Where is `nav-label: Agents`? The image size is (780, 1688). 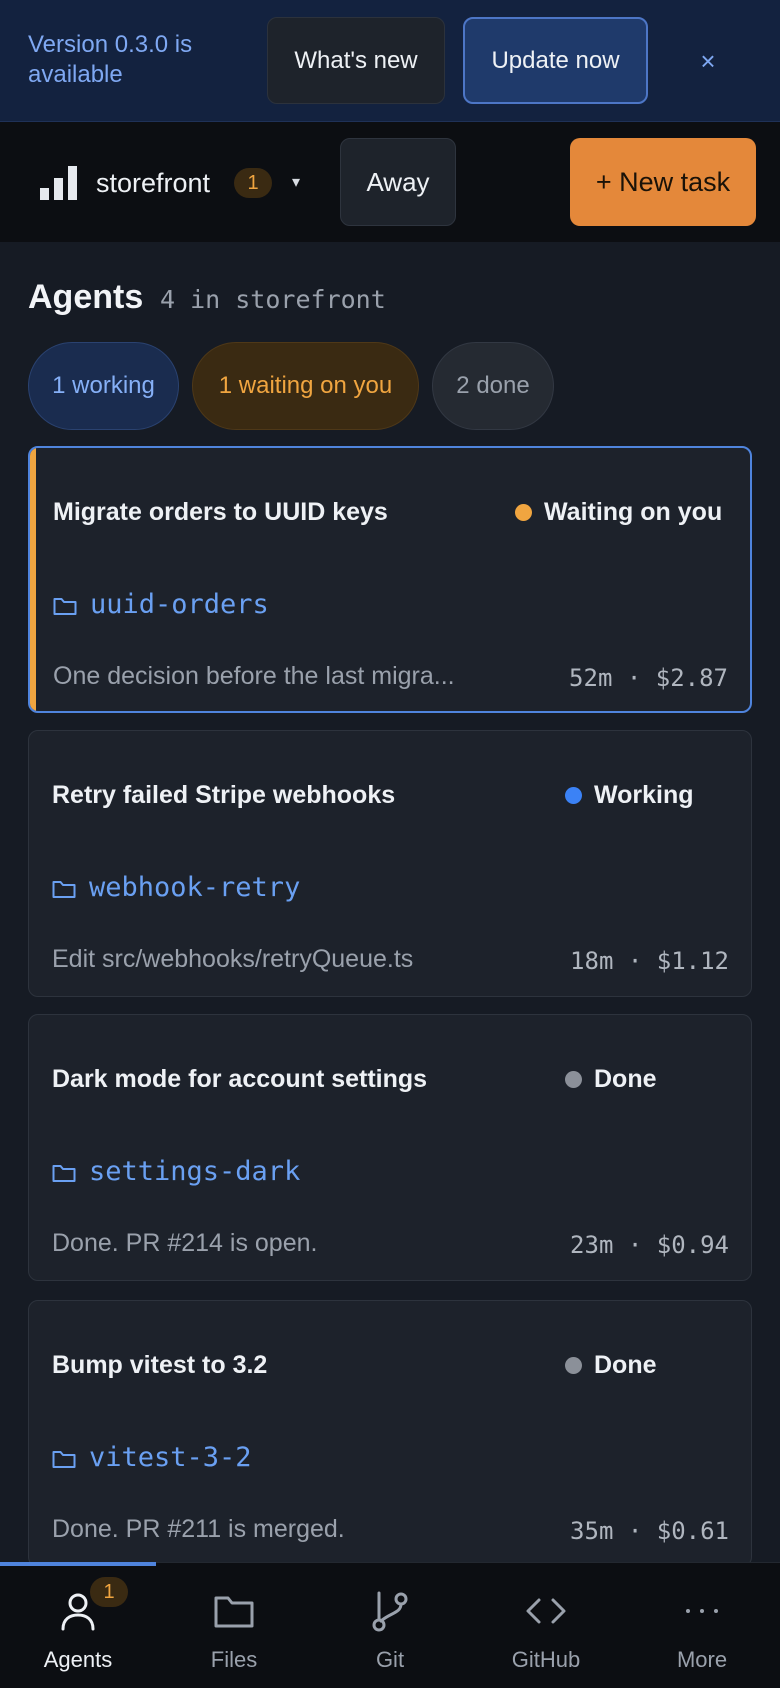 nav-label: Agents is located at coordinates (78, 1659).